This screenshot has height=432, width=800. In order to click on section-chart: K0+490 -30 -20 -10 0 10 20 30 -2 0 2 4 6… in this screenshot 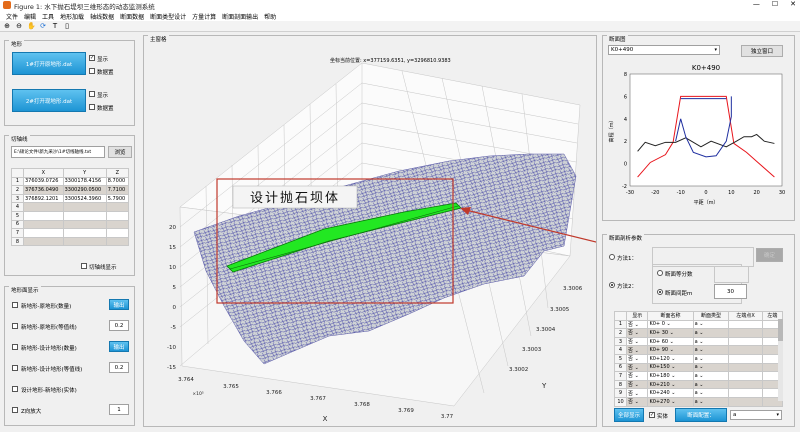, I will do `click(698, 138)`.